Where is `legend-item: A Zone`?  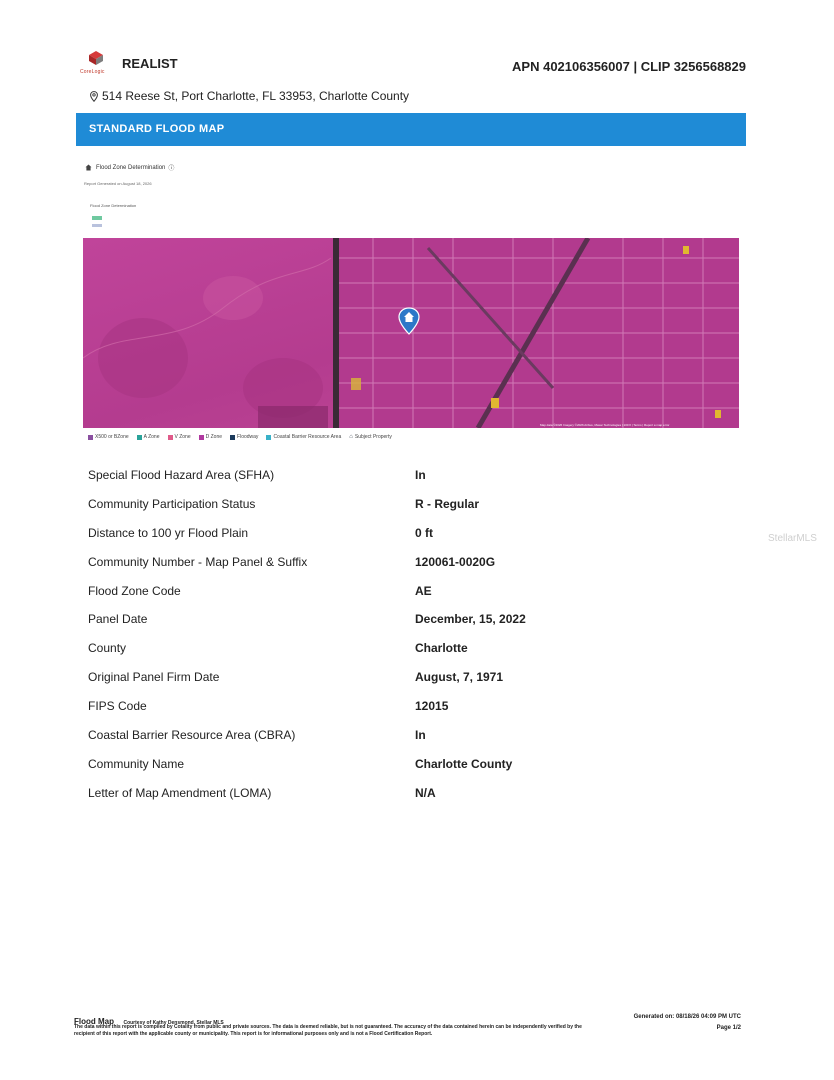
legend-item: A Zone is located at coordinates (148, 437).